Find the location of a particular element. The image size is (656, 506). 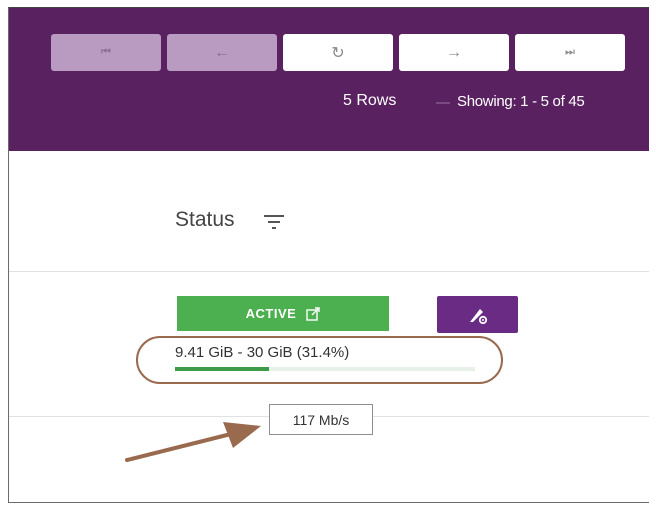

previous-page-icon: ← is located at coordinates (222, 52).